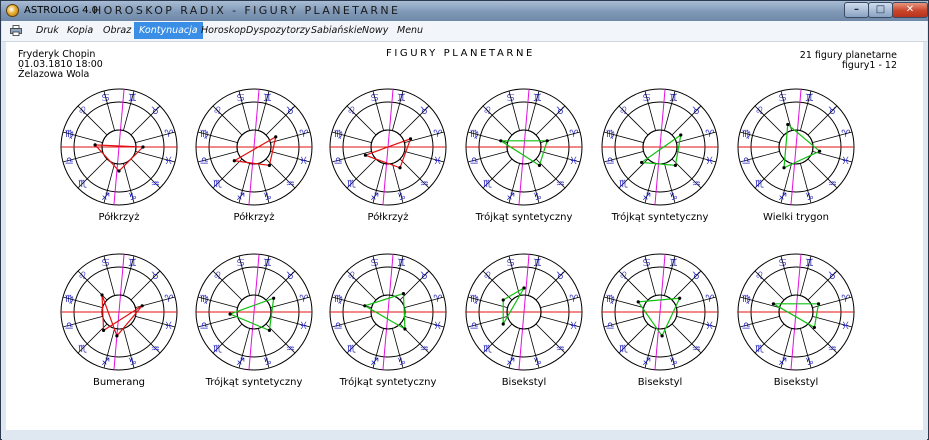 The height and width of the screenshot is (440, 929). Describe the element at coordinates (16, 30) in the screenshot. I see `print-icon` at that location.